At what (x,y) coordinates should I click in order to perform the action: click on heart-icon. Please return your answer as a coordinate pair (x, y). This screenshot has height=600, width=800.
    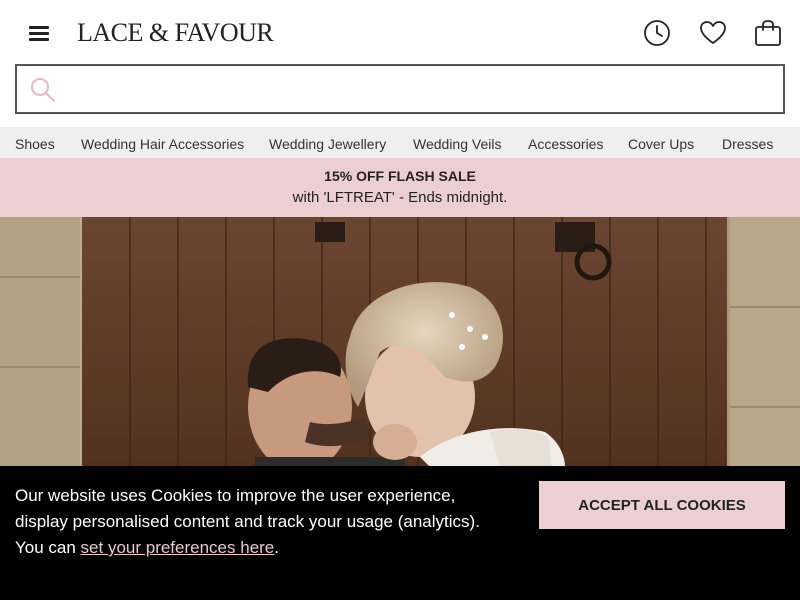
    Looking at the image, I should click on (713, 33).